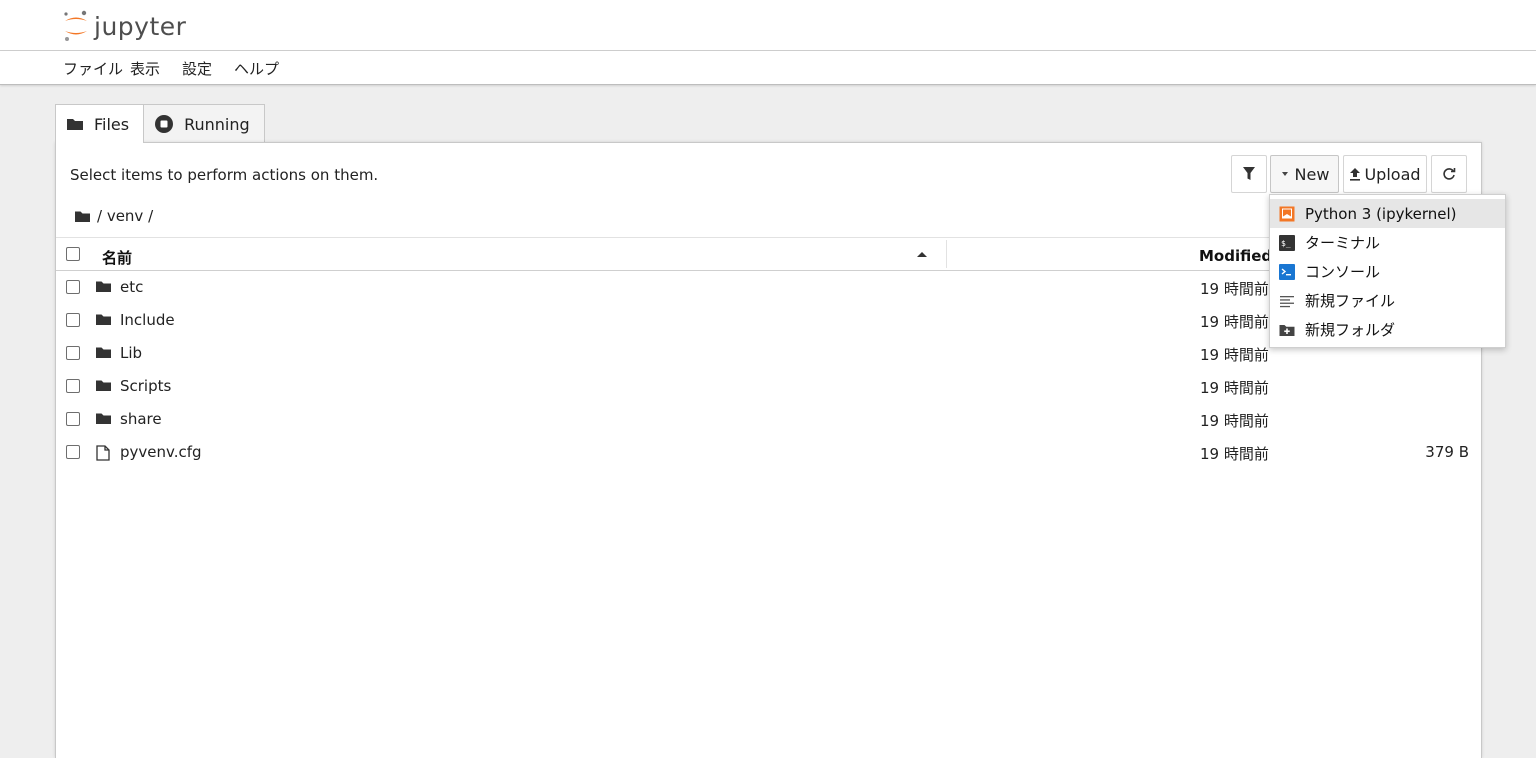 Image resolution: width=1536 pixels, height=758 pixels. Describe the element at coordinates (197, 68) in the screenshot. I see `menu-settings: 設定` at that location.